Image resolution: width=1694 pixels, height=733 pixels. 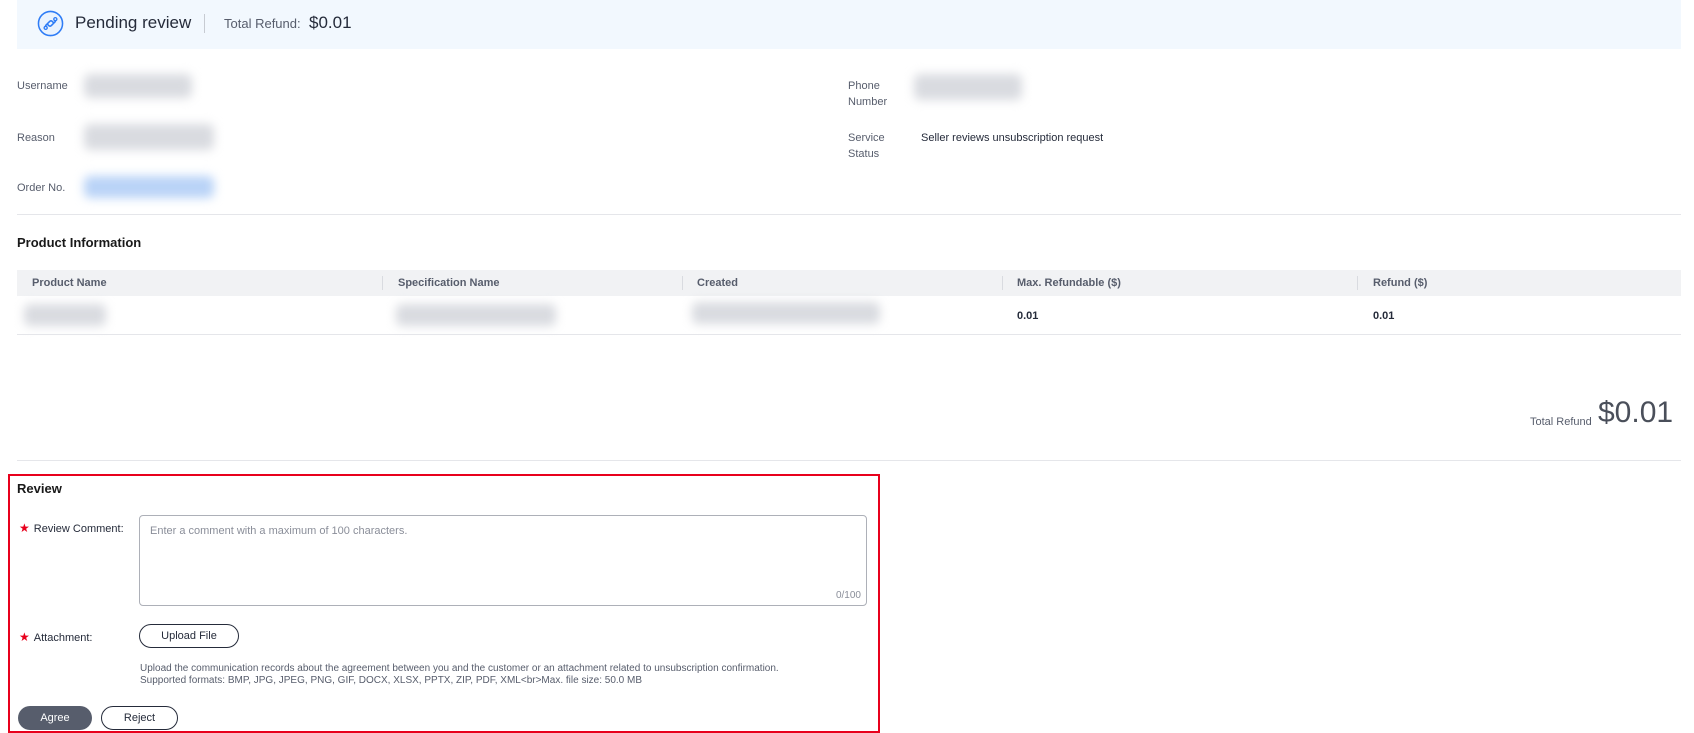 I want to click on reject-button: Reject, so click(x=139, y=718).